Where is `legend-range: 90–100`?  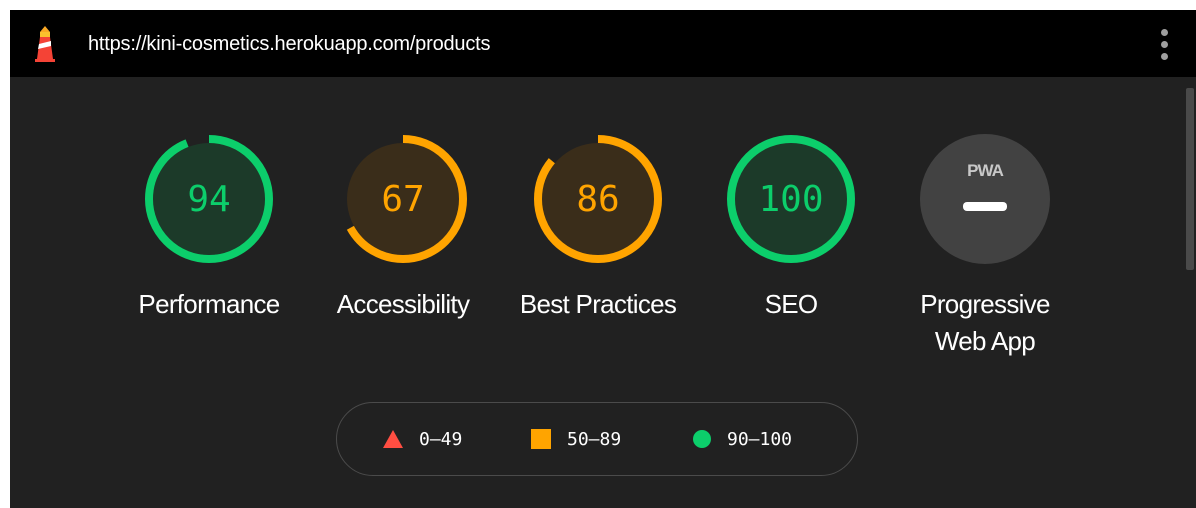 legend-range: 90–100 is located at coordinates (760, 439).